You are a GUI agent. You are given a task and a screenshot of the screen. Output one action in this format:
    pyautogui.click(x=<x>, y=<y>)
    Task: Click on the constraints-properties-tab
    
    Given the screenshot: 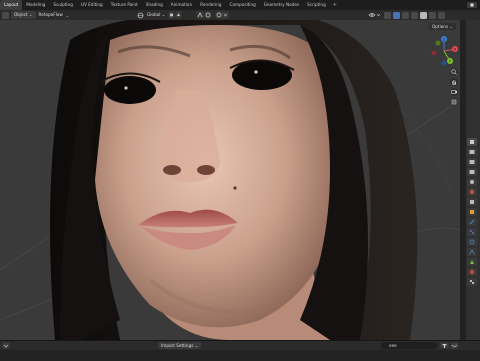 What is the action you would take?
    pyautogui.click(x=472, y=252)
    